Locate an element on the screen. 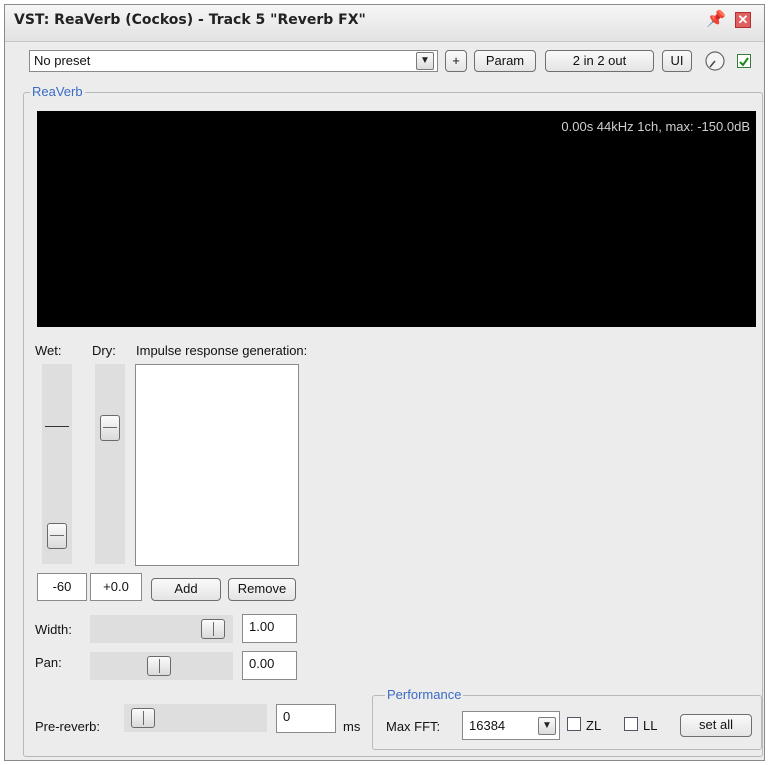  zl-label: ZL is located at coordinates (594, 725).